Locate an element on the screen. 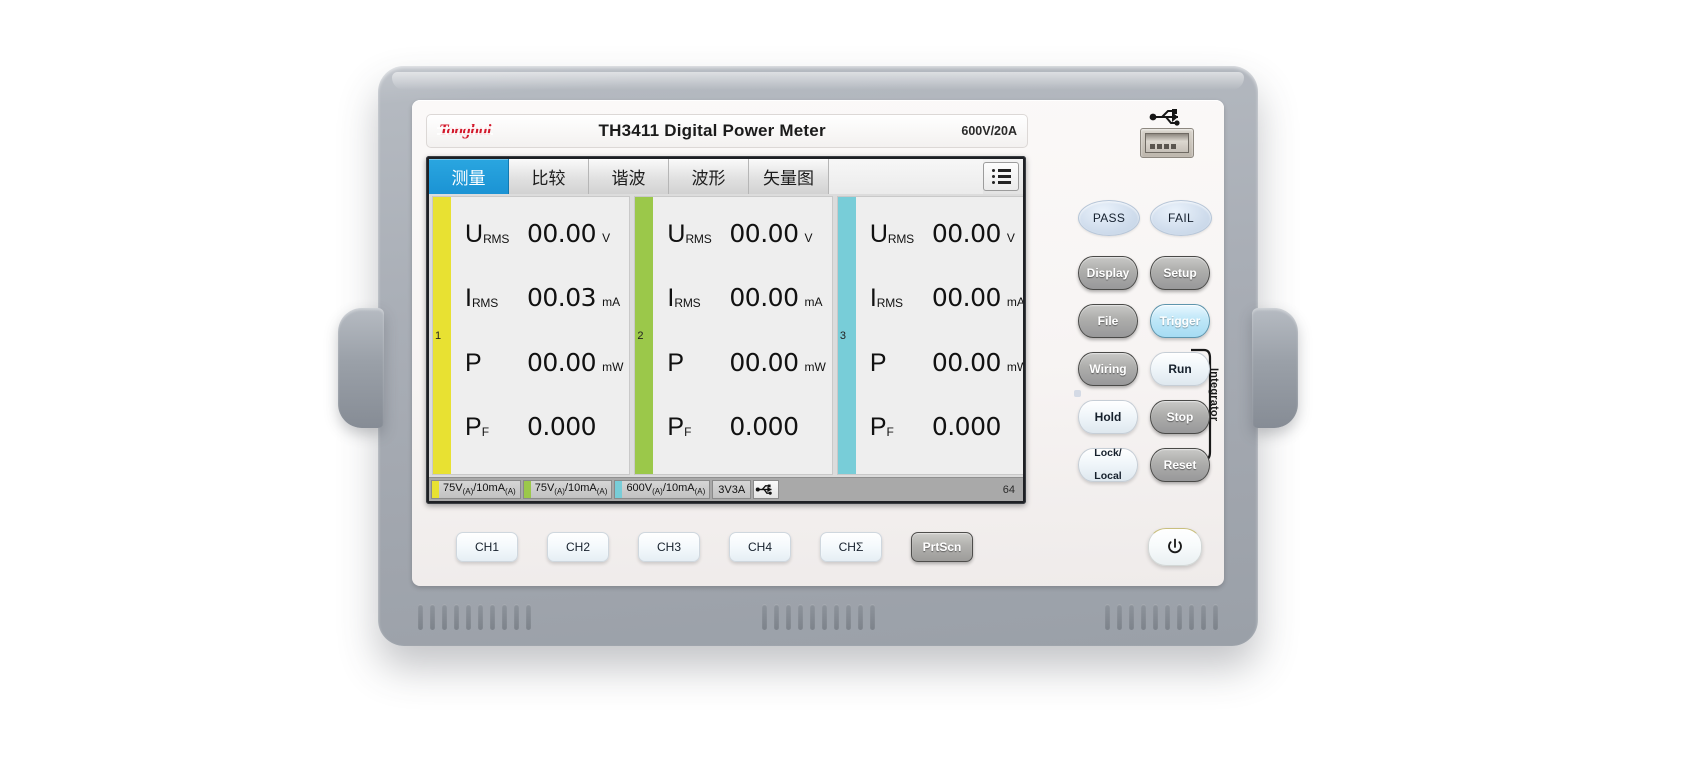 Image resolution: width=1701 pixels, height=761 pixels. usb-port is located at coordinates (1167, 143).